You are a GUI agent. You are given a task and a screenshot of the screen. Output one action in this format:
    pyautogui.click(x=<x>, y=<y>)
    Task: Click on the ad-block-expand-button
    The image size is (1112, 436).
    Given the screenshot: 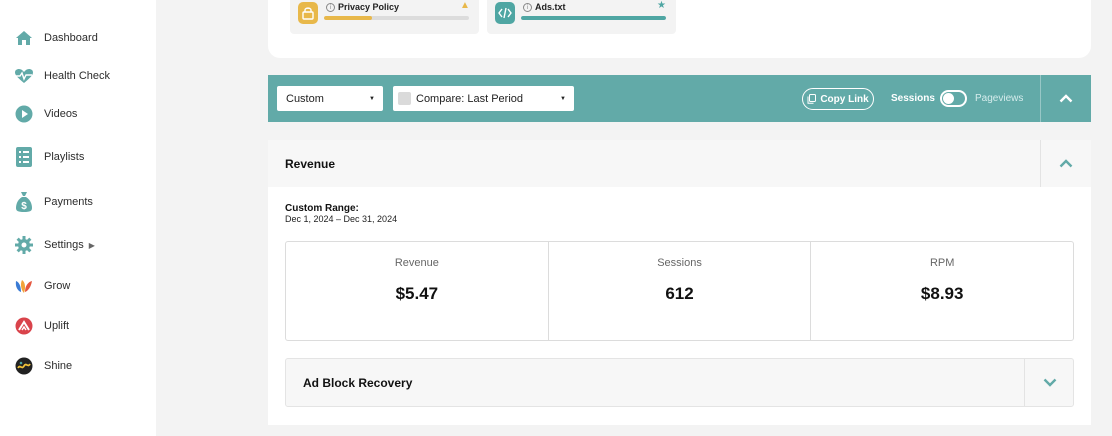 What is the action you would take?
    pyautogui.click(x=1049, y=382)
    